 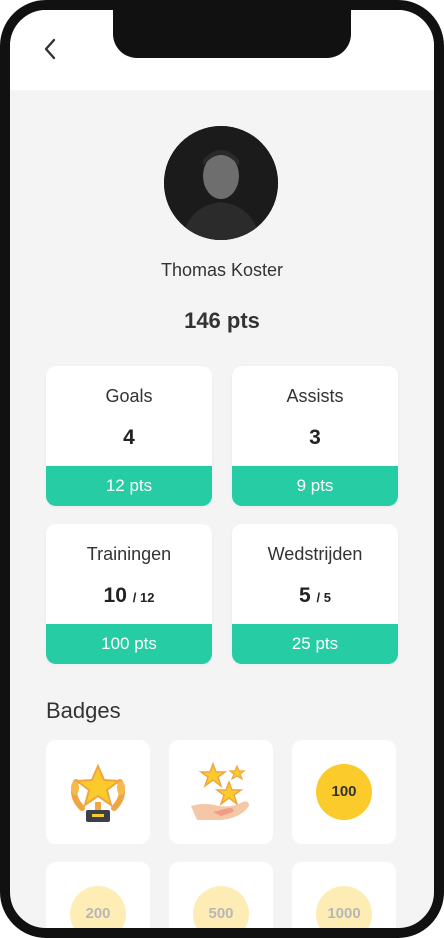 I want to click on stat-card-trainings: Trainingen 10 / 12 100 pts, so click(x=129, y=594).